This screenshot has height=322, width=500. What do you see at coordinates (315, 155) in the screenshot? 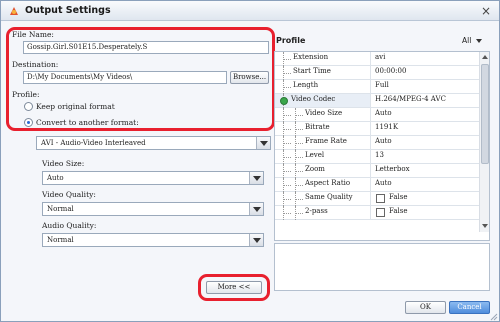
I see `profile-row-key: Level` at bounding box center [315, 155].